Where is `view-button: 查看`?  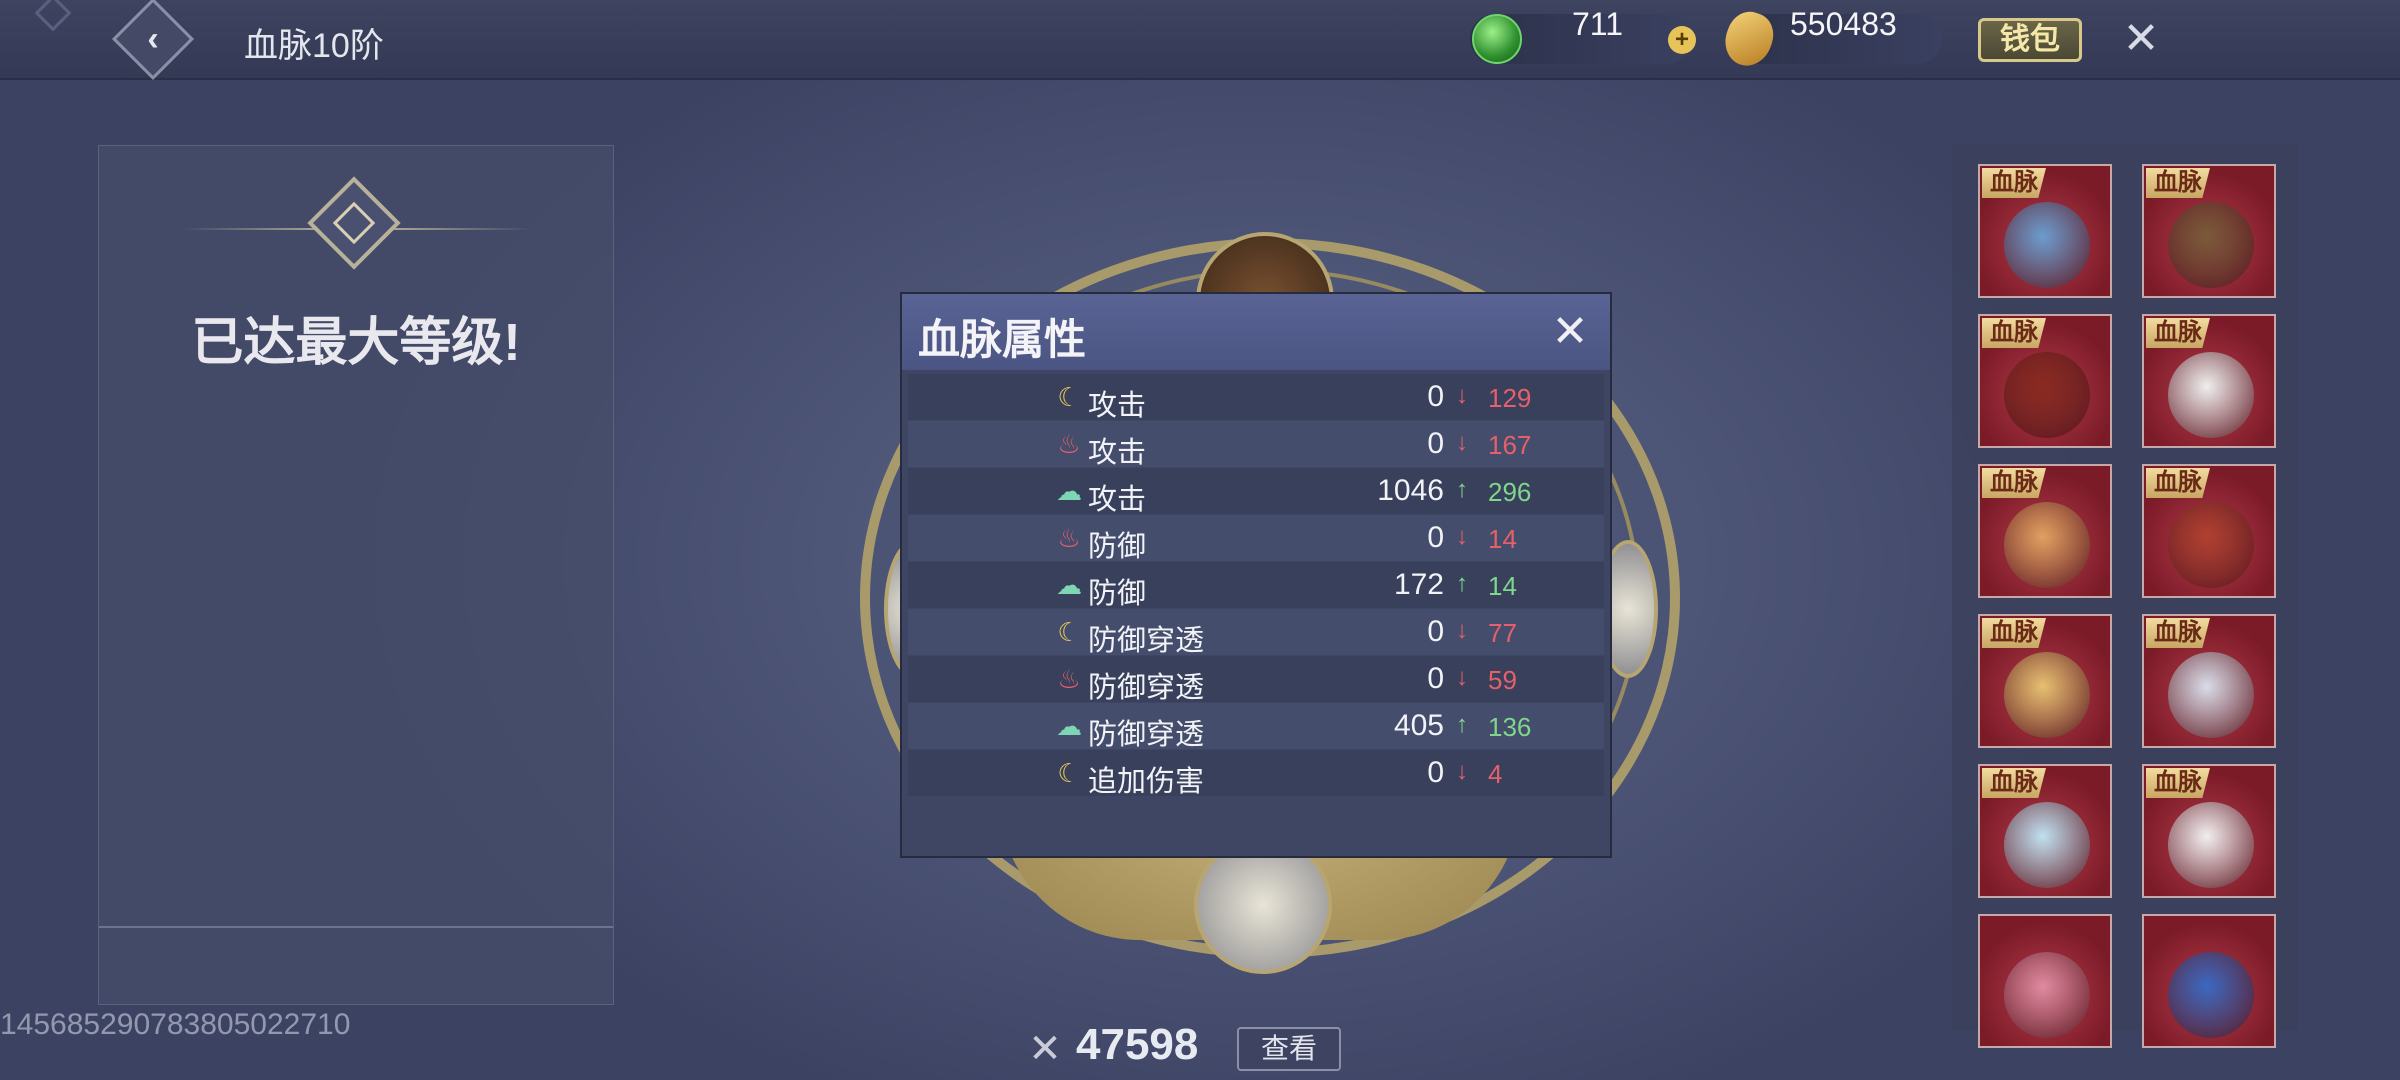
view-button: 查看 is located at coordinates (1289, 1049).